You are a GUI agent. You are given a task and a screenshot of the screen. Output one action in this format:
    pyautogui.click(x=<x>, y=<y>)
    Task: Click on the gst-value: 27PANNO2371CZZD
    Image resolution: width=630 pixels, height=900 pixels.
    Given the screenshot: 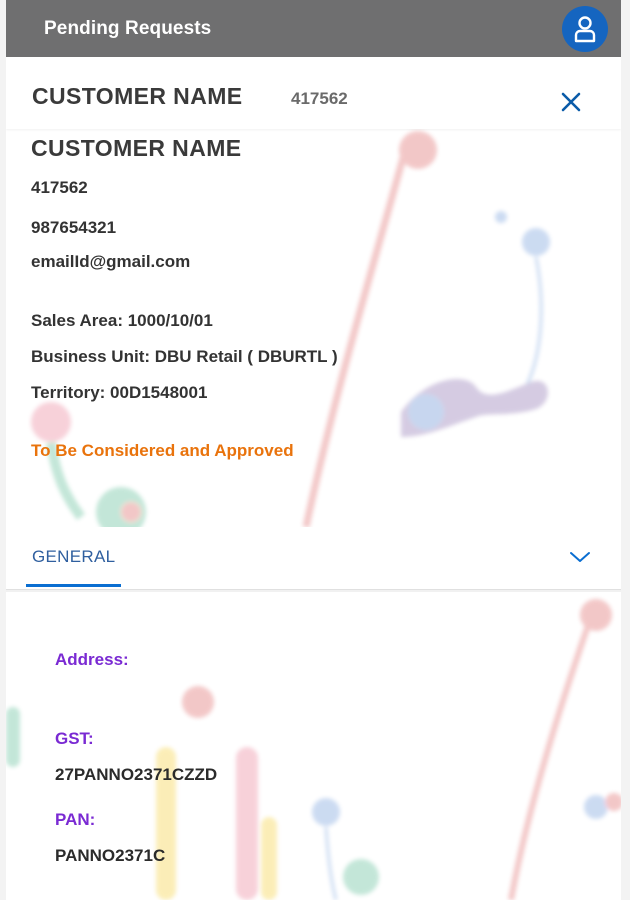 What is the action you would take?
    pyautogui.click(x=136, y=774)
    